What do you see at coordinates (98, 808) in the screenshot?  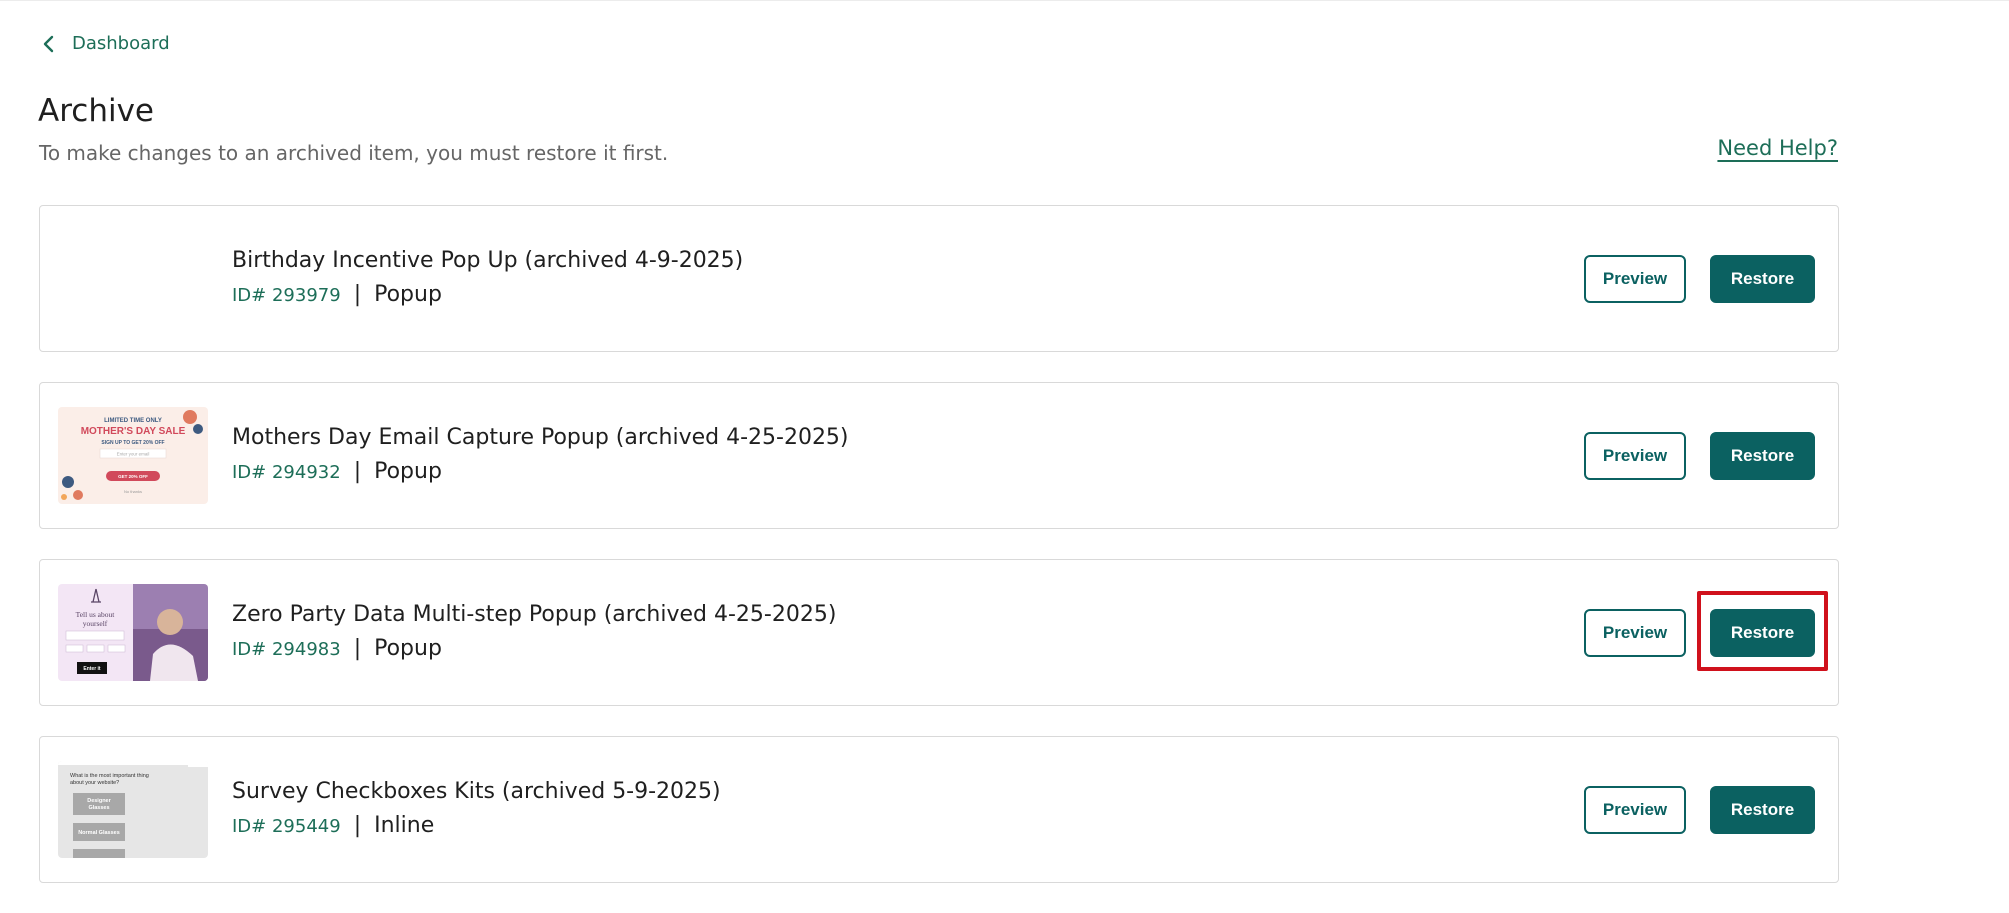 I see `thumb-text: Glasses` at bounding box center [98, 808].